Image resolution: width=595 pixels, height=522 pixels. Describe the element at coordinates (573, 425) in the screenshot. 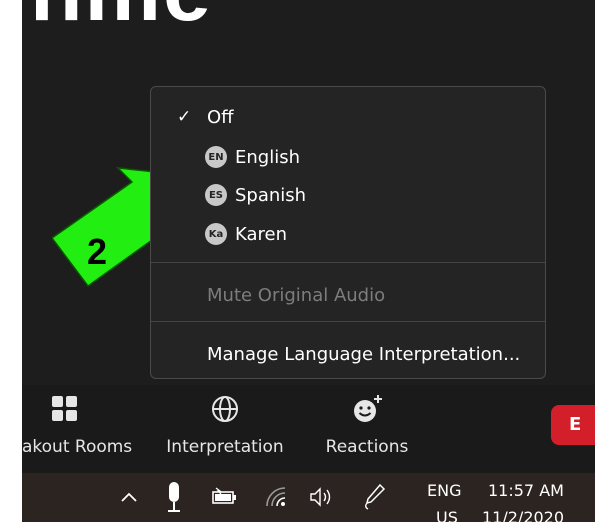

I see `end-meeting-button: E` at that location.